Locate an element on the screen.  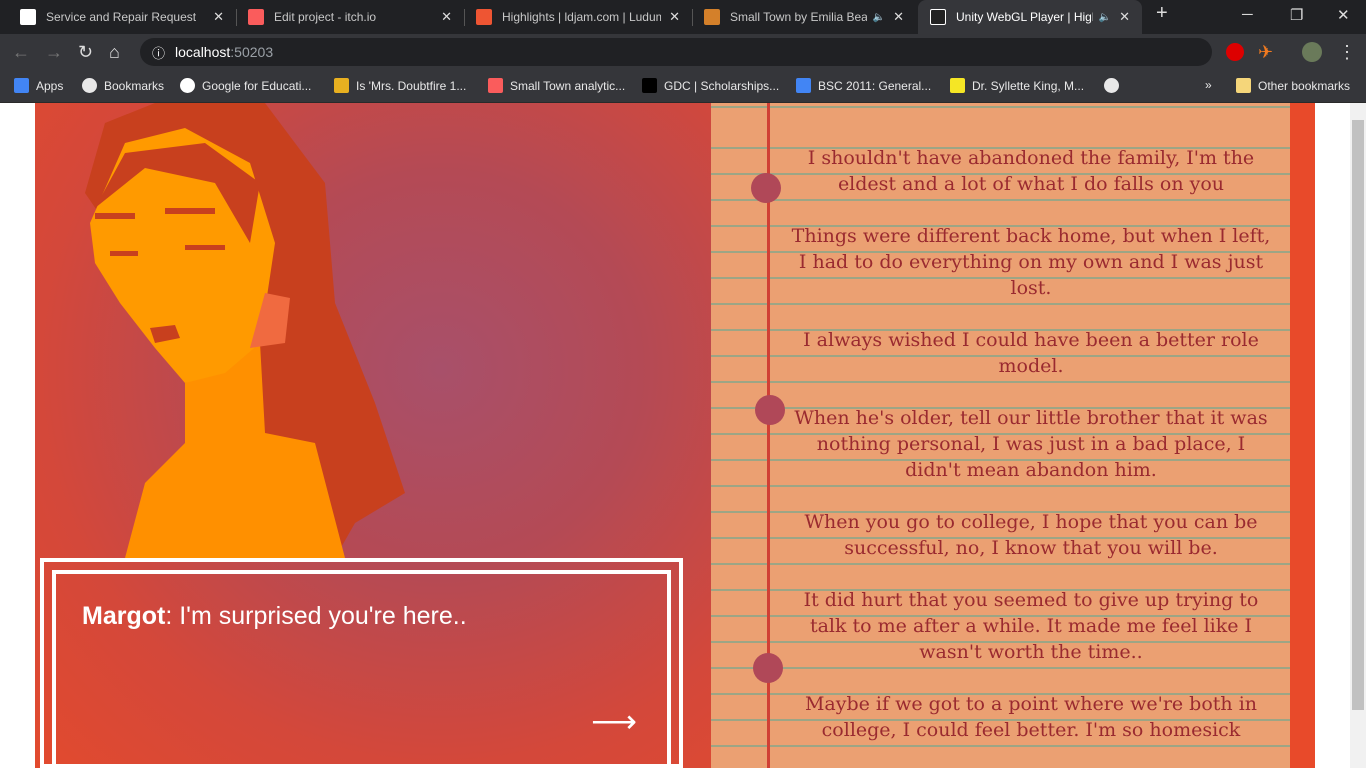
tab-itchio: Edit project - itch.io ✕ is located at coordinates (350, 17).